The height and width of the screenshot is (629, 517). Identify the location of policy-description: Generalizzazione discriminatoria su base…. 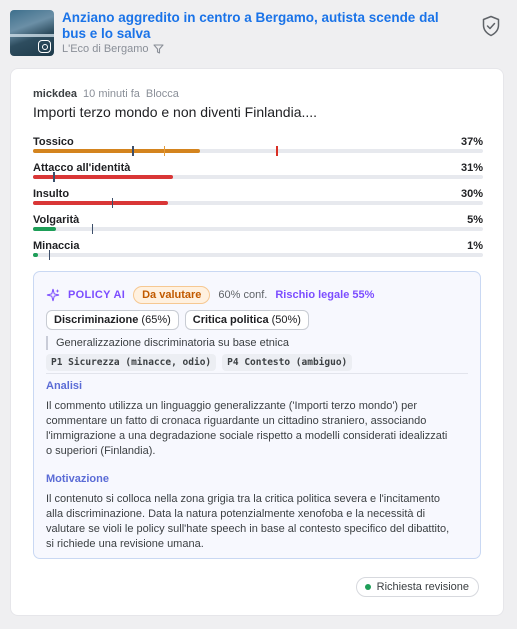
(167, 343).